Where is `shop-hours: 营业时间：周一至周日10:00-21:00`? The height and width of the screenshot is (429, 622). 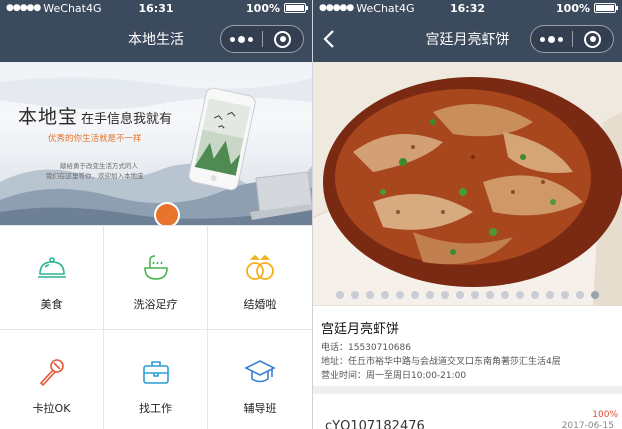
shop-hours: 营业时间：周一至周日10:00-21:00 is located at coordinates (394, 376).